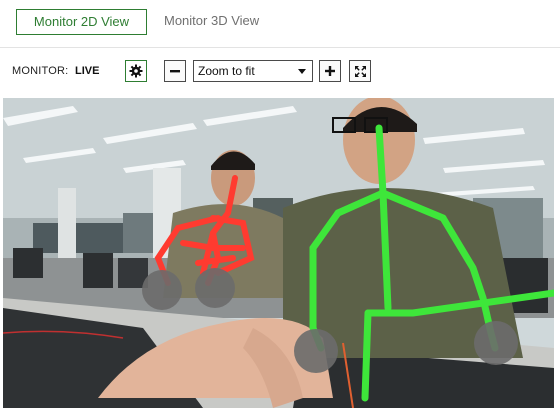 Image resolution: width=560 pixels, height=411 pixels. I want to click on zoom-select-value: Zoom to fit, so click(226, 71).